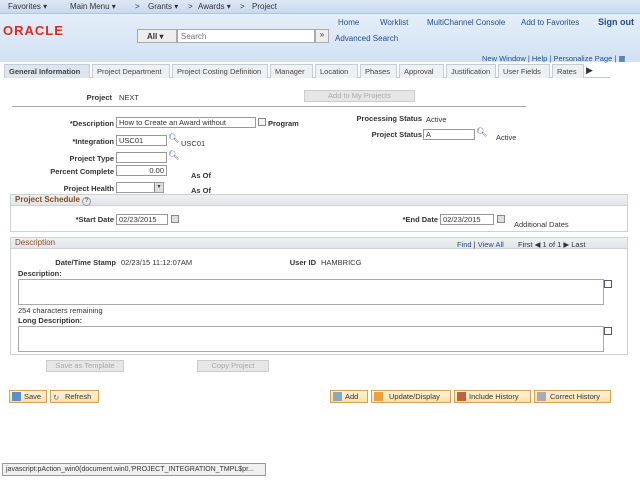 This screenshot has width=640, height=480. I want to click on percent-complete-input: 0.00, so click(141, 170).